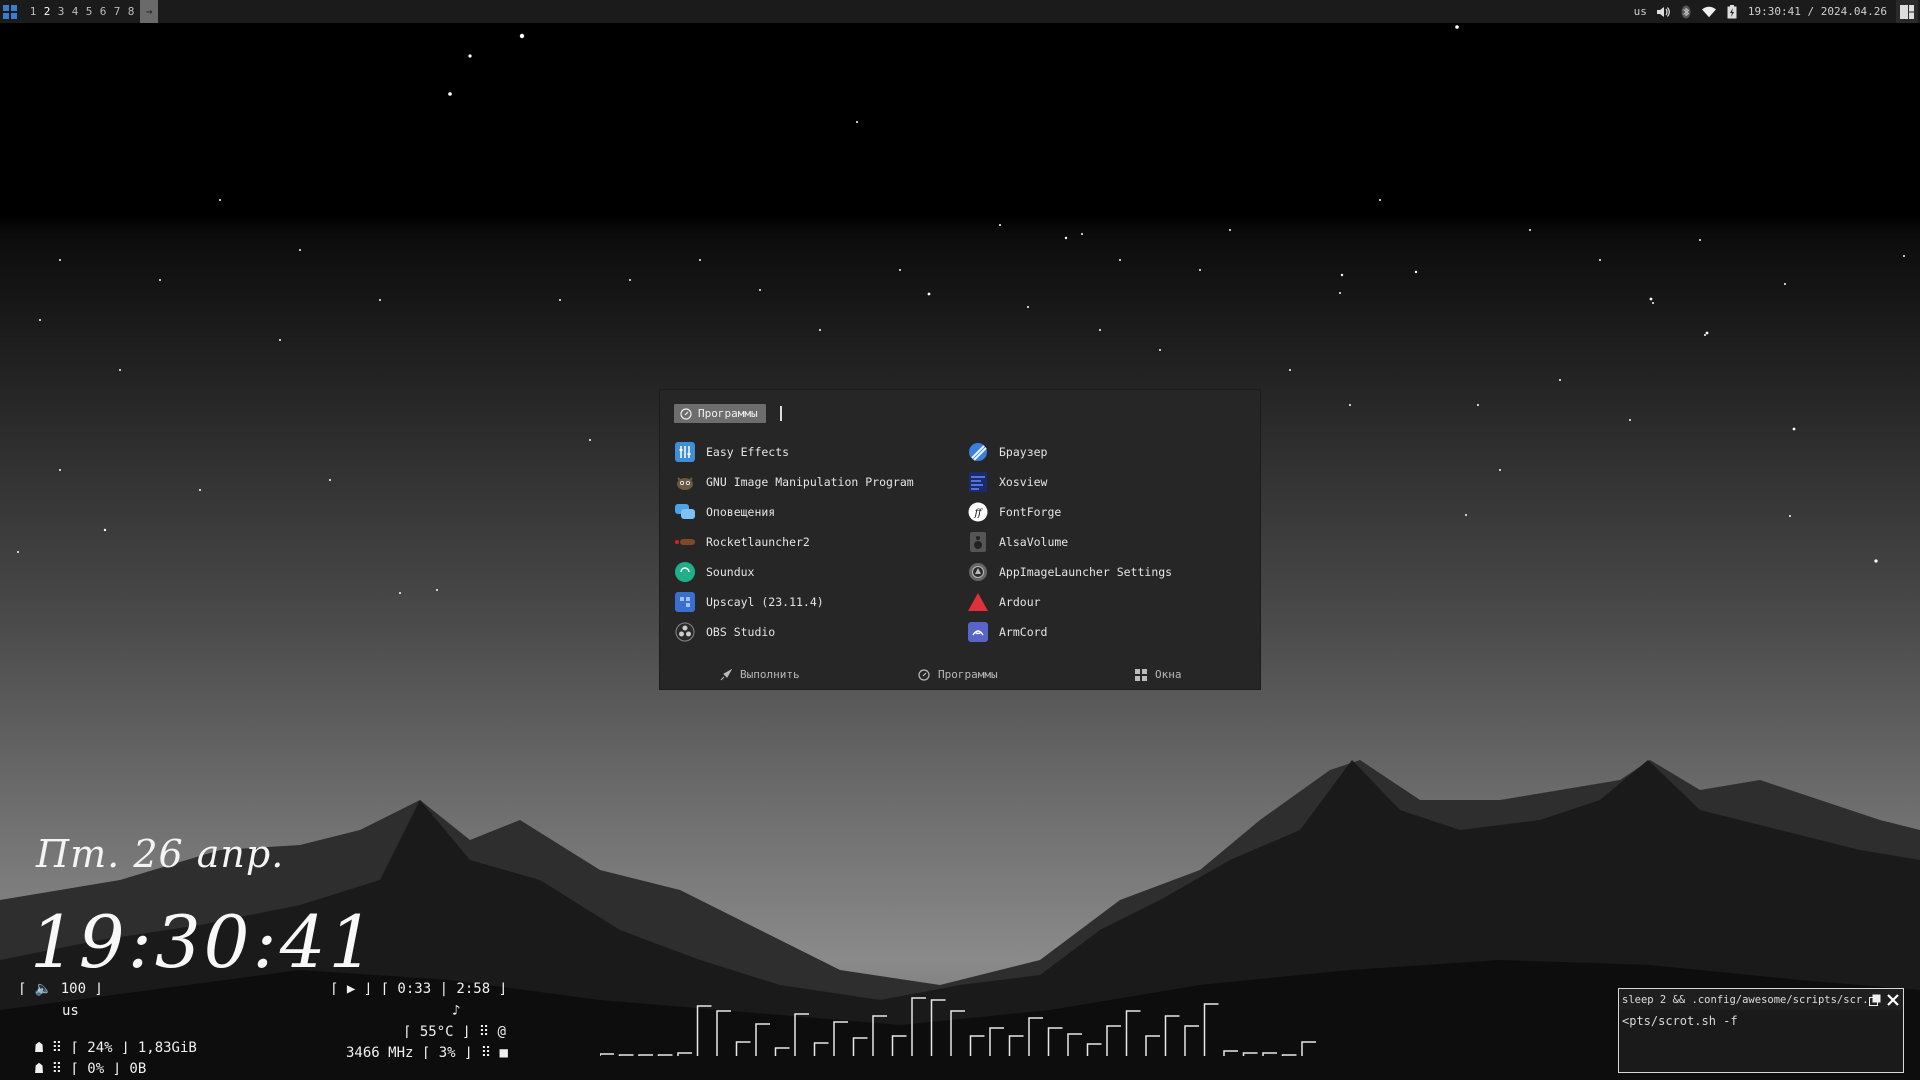  What do you see at coordinates (60, 989) in the screenshot?
I see `volume-widget: ⌈ 🔈 100 ⌋` at bounding box center [60, 989].